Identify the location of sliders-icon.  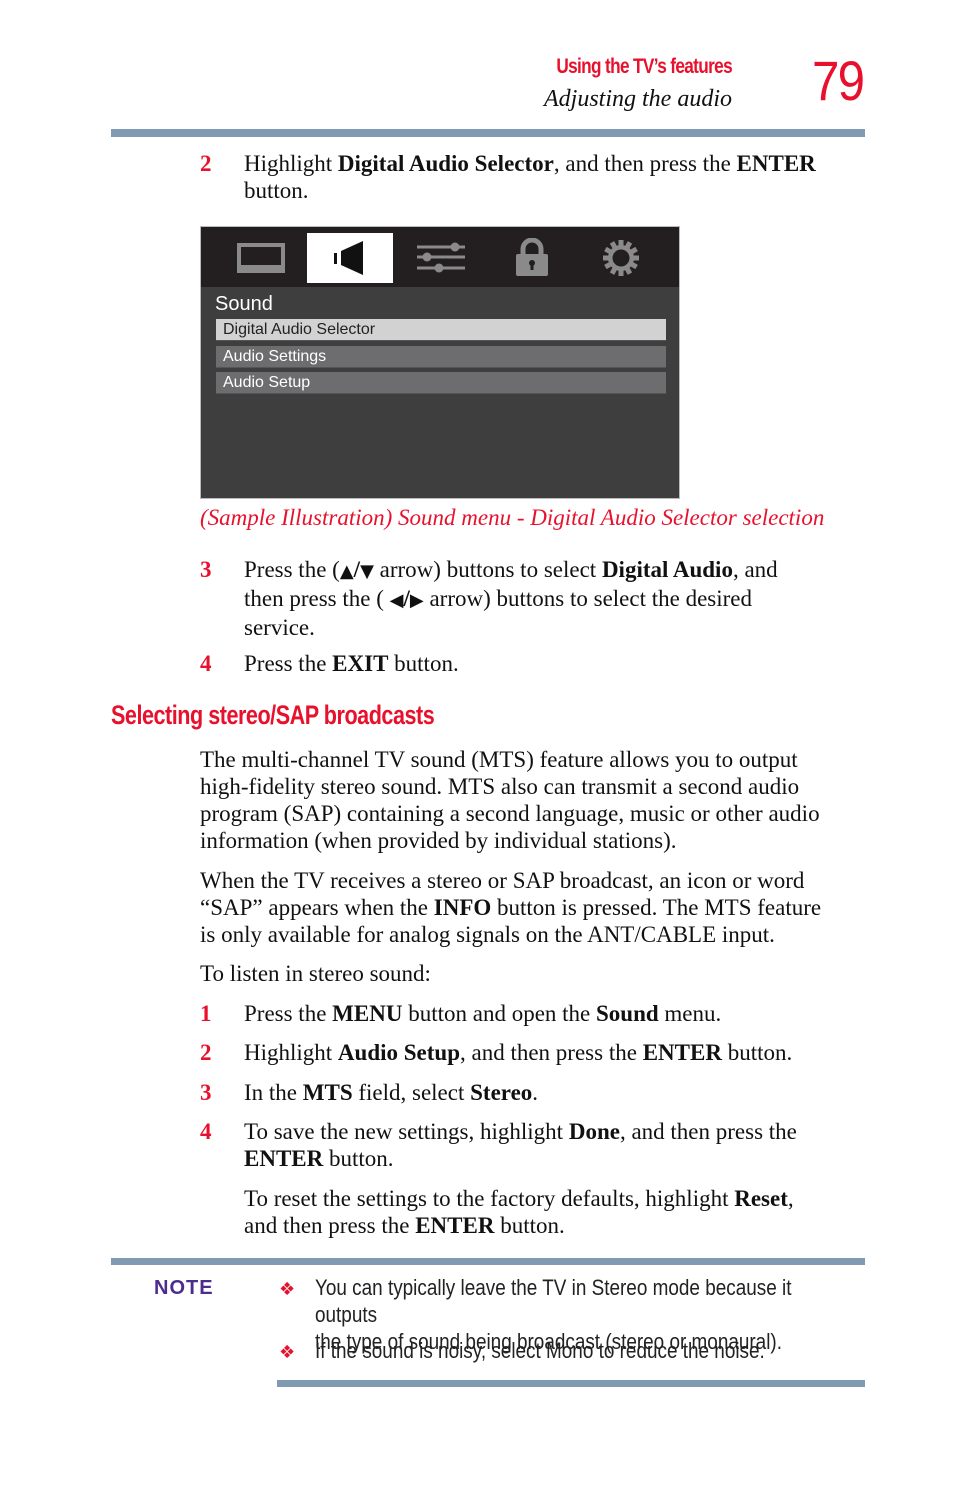
(441, 258).